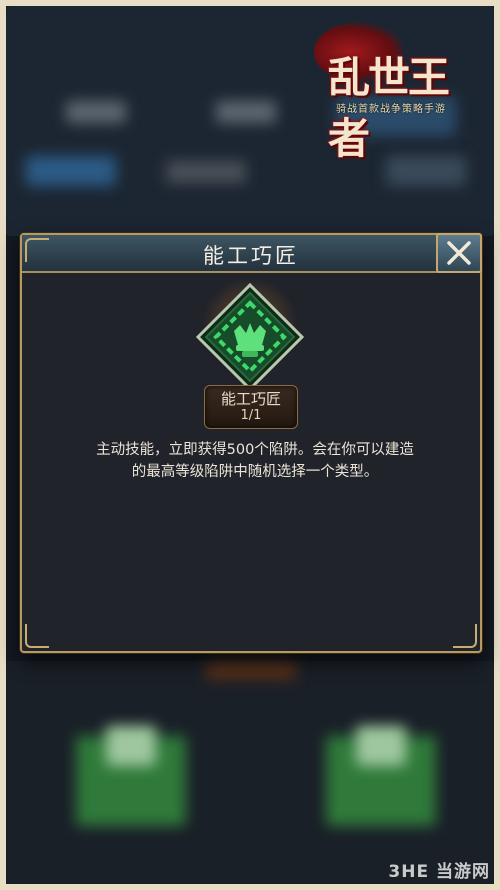 Image resolution: width=500 pixels, height=890 pixels. I want to click on logo-subtitle: 骑战首款战争策略手游, so click(391, 109).